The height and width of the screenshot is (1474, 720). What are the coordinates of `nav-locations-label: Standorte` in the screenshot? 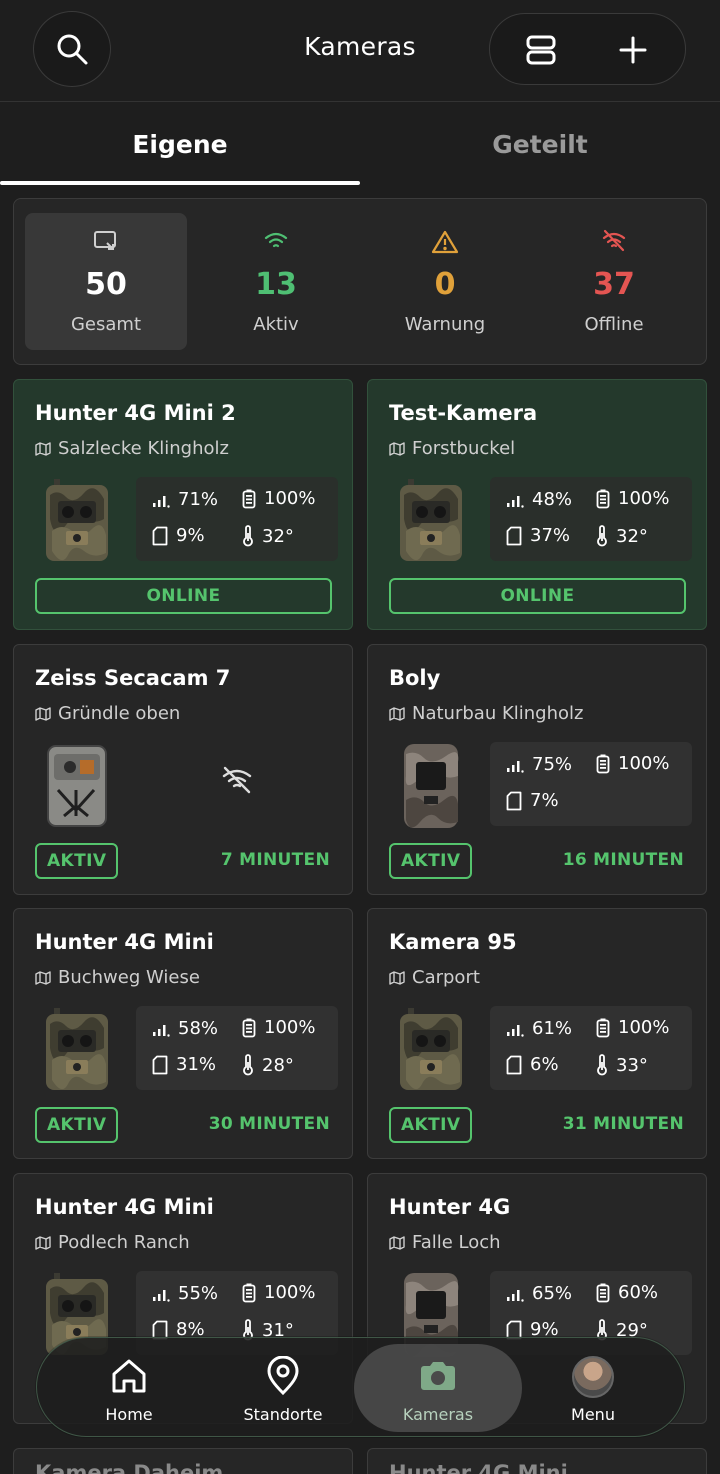 It's located at (283, 1414).